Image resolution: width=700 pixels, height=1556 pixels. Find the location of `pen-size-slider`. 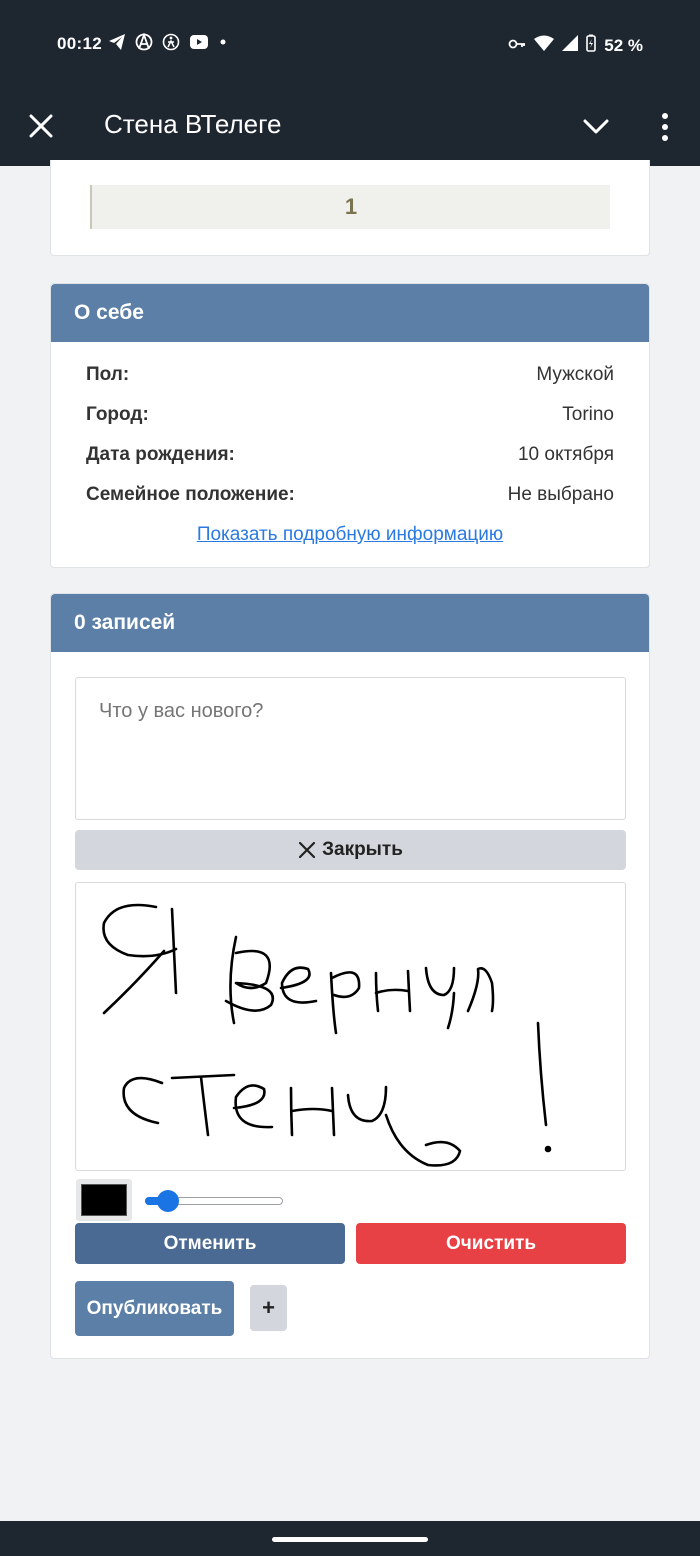

pen-size-slider is located at coordinates (214, 1201).